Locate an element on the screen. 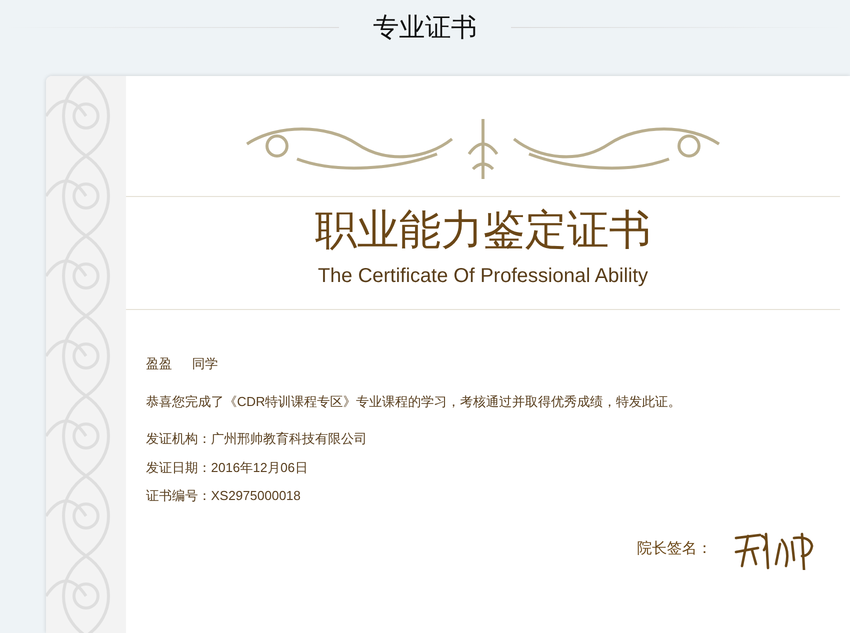  certificate-detail: 发证日期：2016年12月06日 is located at coordinates (227, 467).